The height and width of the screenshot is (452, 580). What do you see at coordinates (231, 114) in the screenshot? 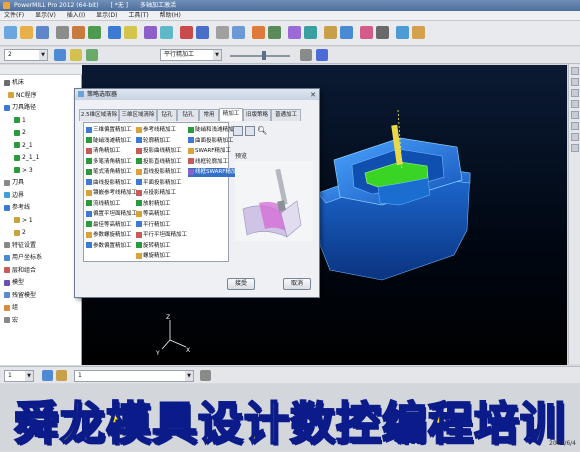
I see `tab-finishing: 精加工` at bounding box center [231, 114].